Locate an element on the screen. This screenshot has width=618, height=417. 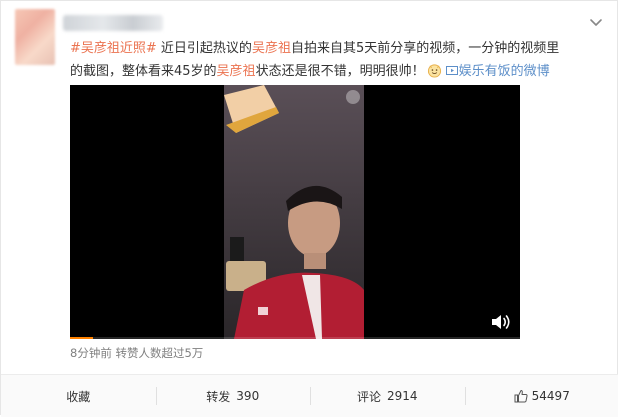
avatar is located at coordinates (35, 37).